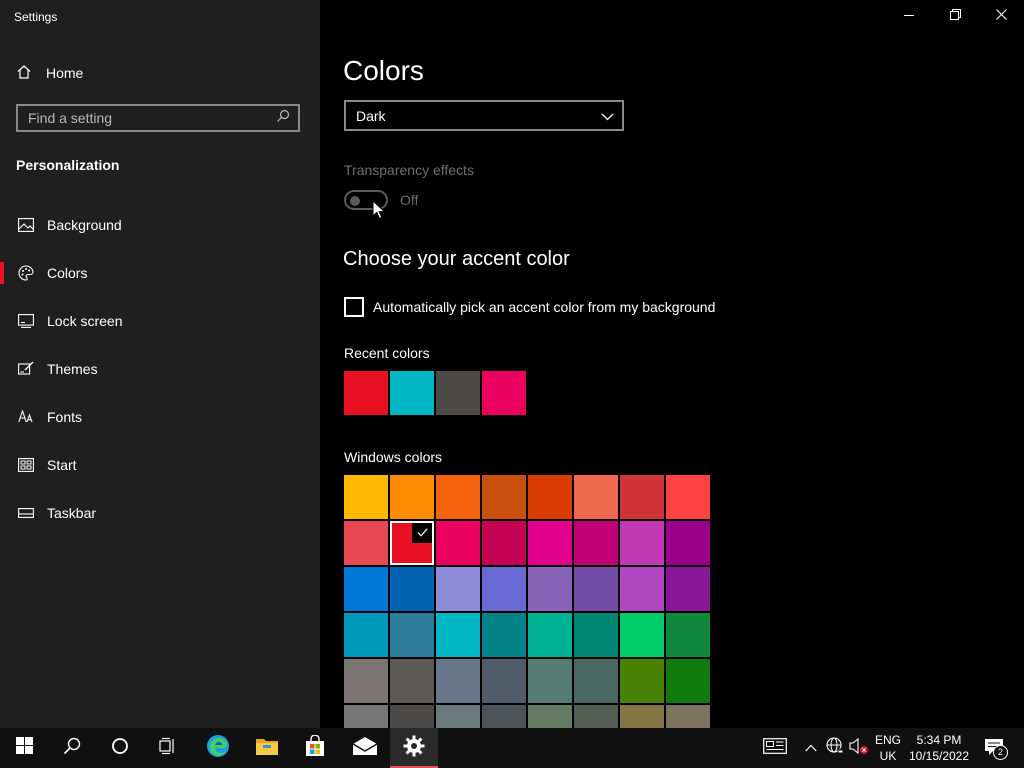 This screenshot has height=768, width=1024. Describe the element at coordinates (160, 465) in the screenshot. I see `sidebar-item-start: Start` at that location.